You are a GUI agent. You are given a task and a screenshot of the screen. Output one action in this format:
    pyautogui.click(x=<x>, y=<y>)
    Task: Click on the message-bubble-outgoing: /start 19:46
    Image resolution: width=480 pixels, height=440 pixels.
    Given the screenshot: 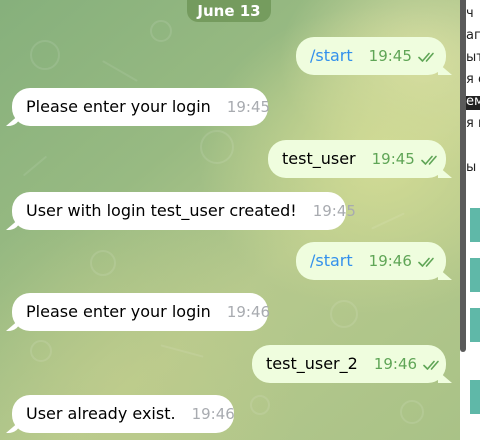 What is the action you would take?
    pyautogui.click(x=371, y=261)
    